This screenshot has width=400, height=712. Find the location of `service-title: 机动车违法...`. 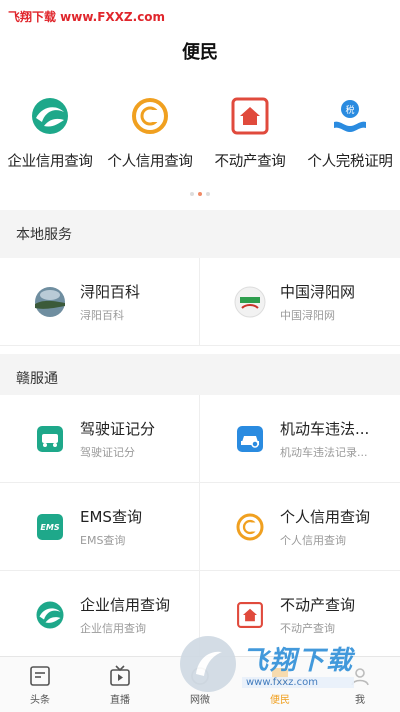

service-title: 机动车违法... is located at coordinates (325, 428).